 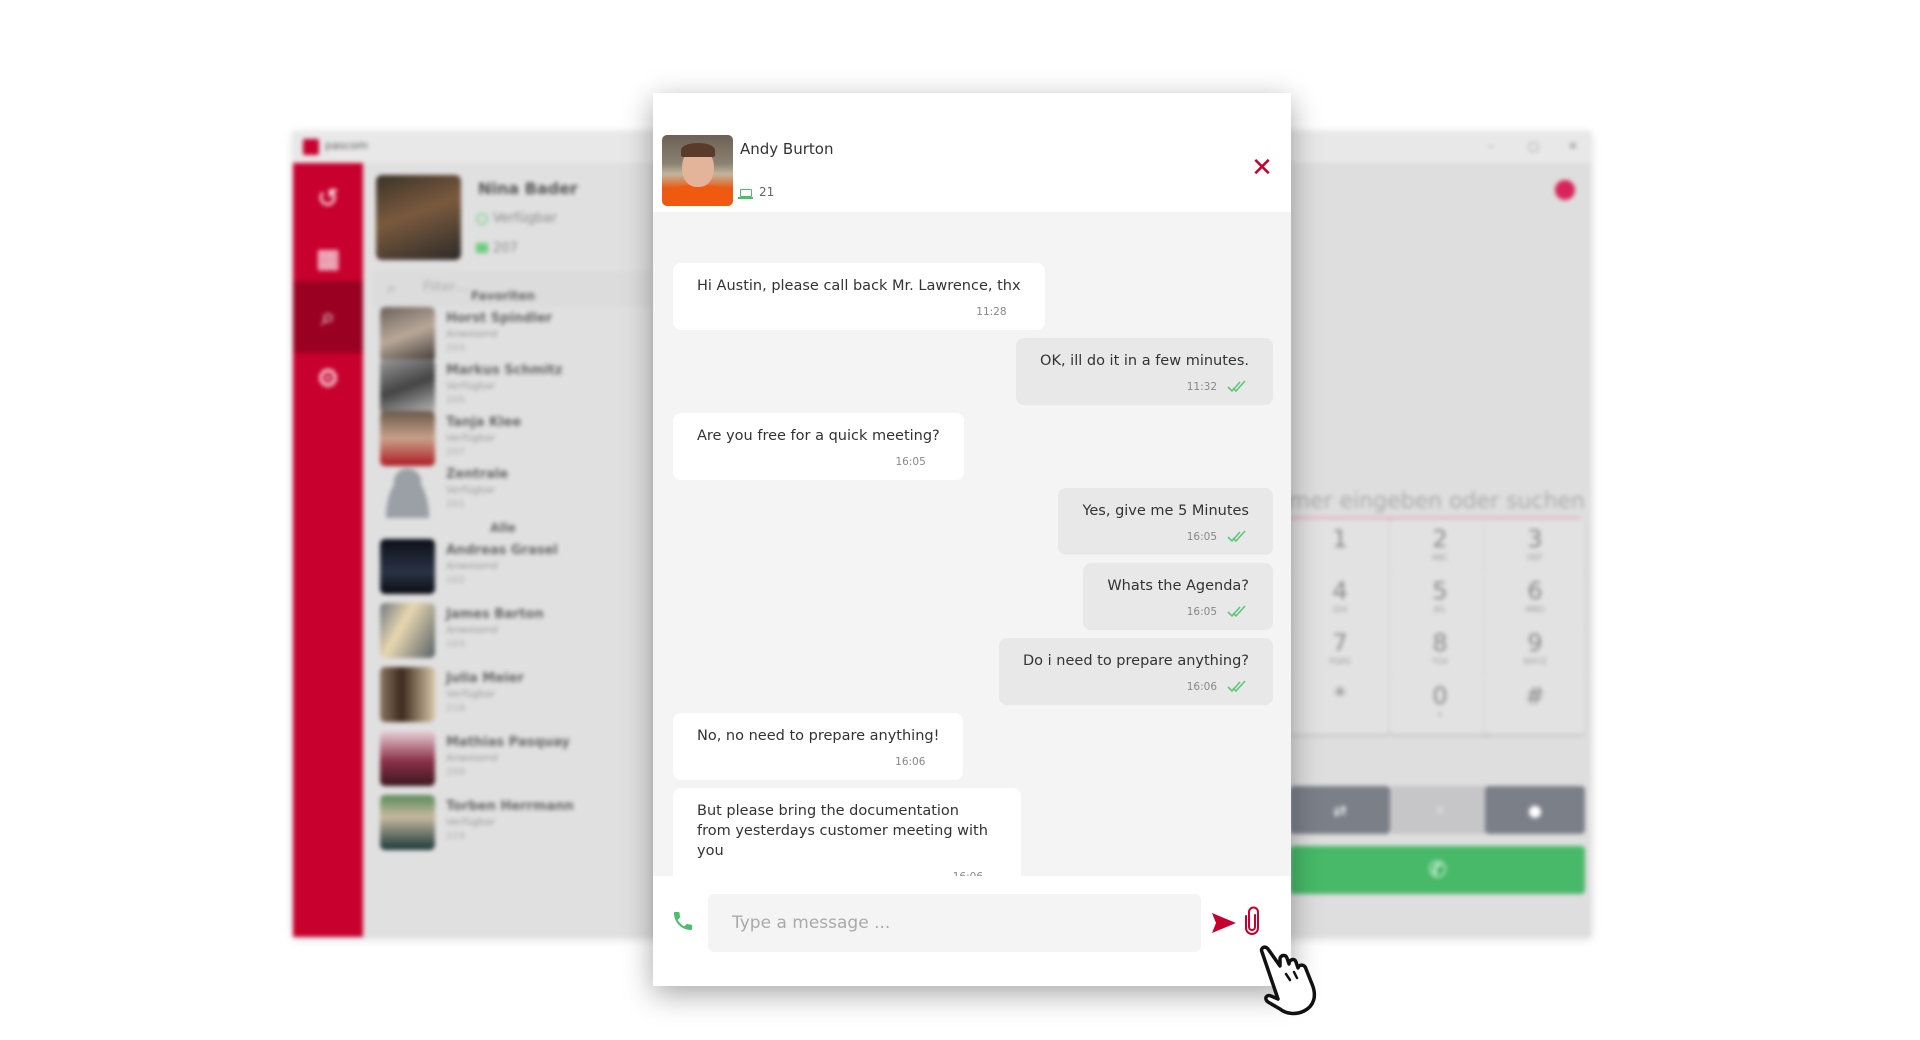 What do you see at coordinates (1224, 923) in the screenshot?
I see `send-button` at bounding box center [1224, 923].